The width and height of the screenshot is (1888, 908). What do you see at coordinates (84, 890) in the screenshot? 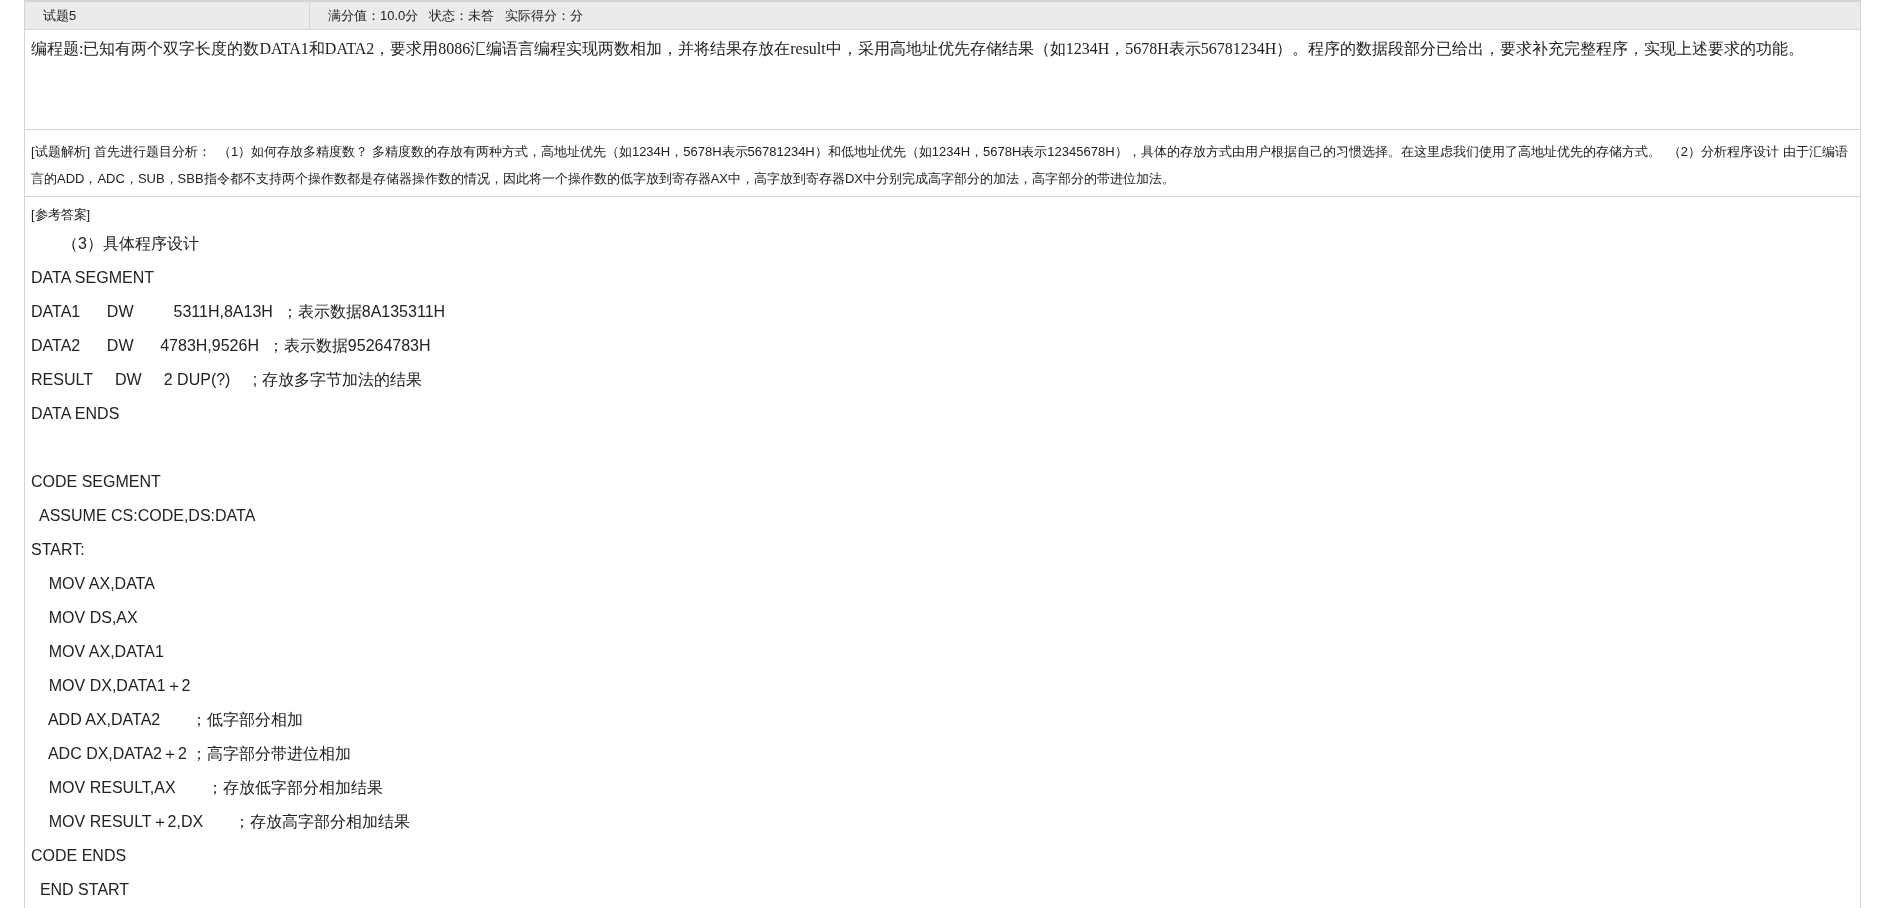
I see `code-line: END START` at bounding box center [84, 890].